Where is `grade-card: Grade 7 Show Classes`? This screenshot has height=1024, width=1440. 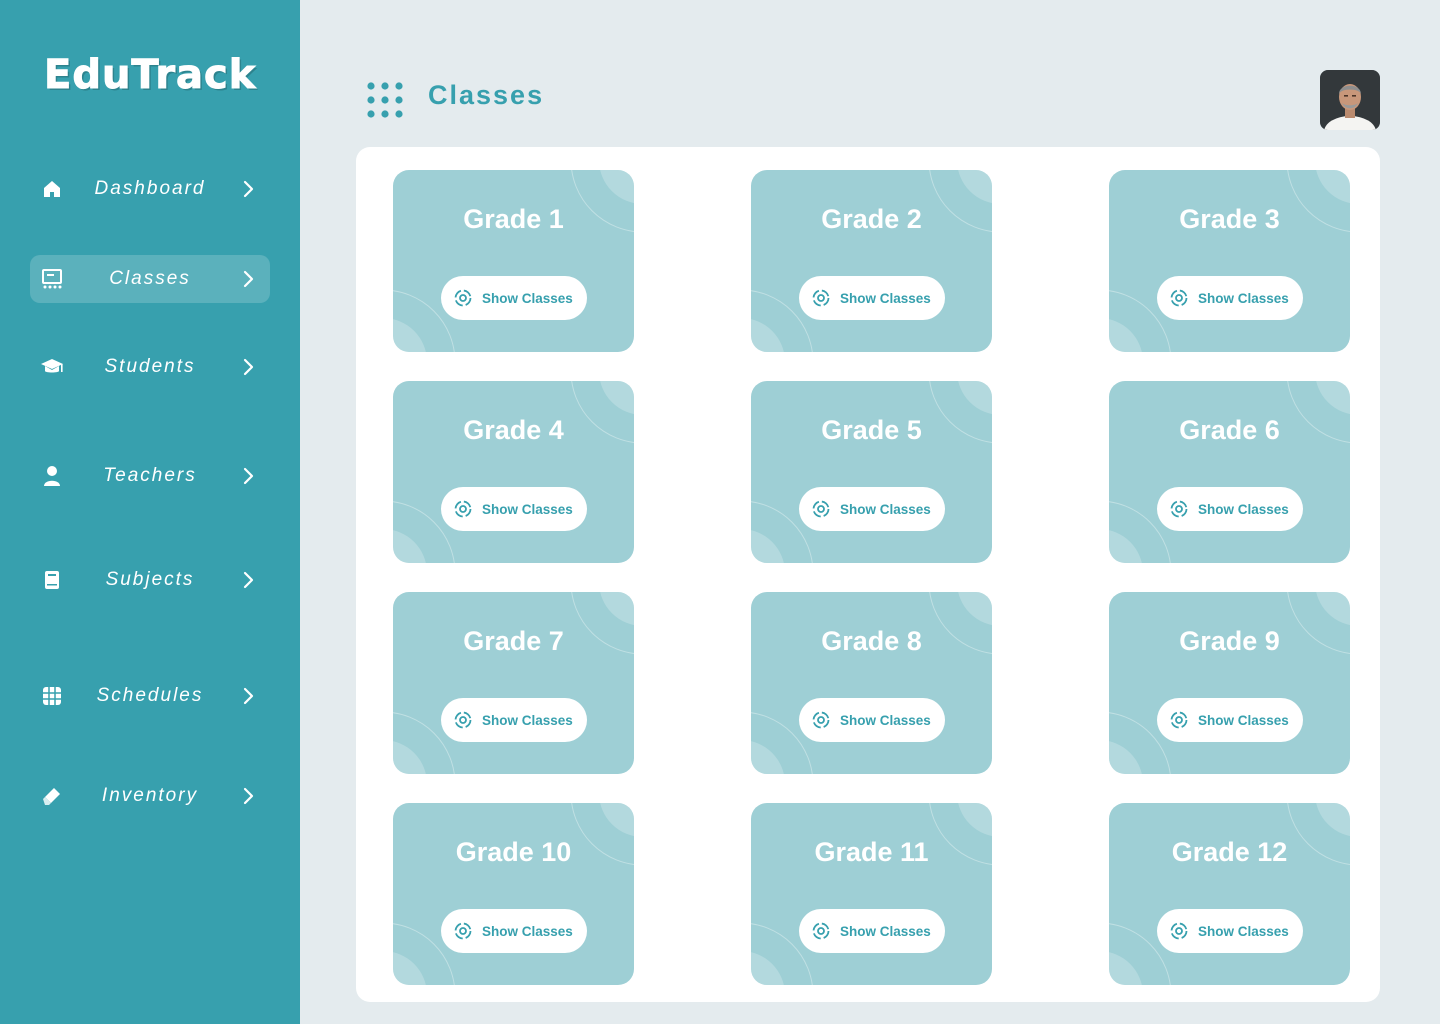 grade-card: Grade 7 Show Classes is located at coordinates (513, 683).